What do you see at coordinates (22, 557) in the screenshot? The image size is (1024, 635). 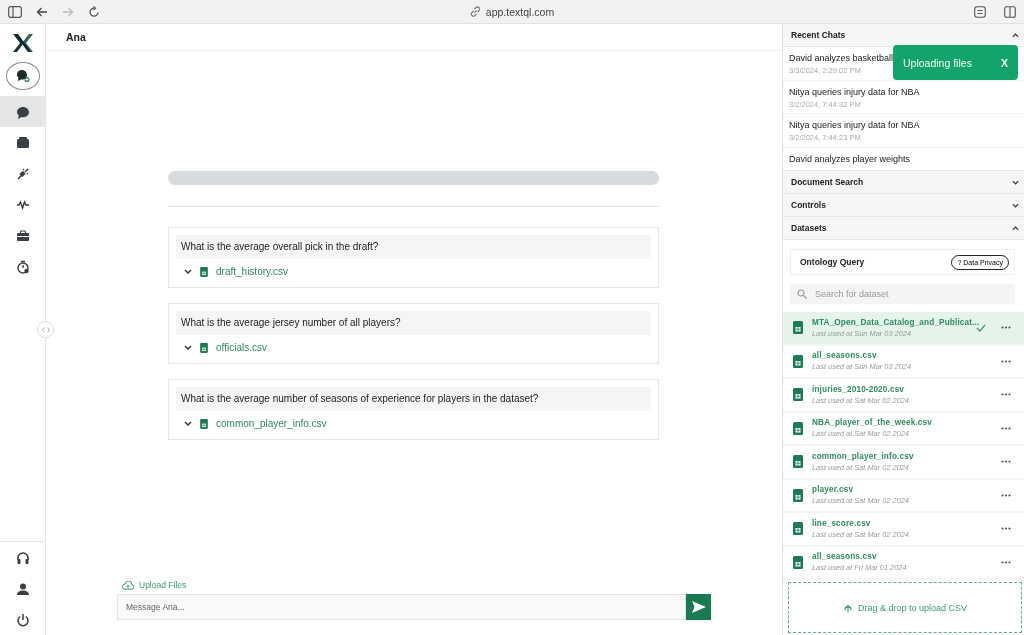 I see `headset-icon` at bounding box center [22, 557].